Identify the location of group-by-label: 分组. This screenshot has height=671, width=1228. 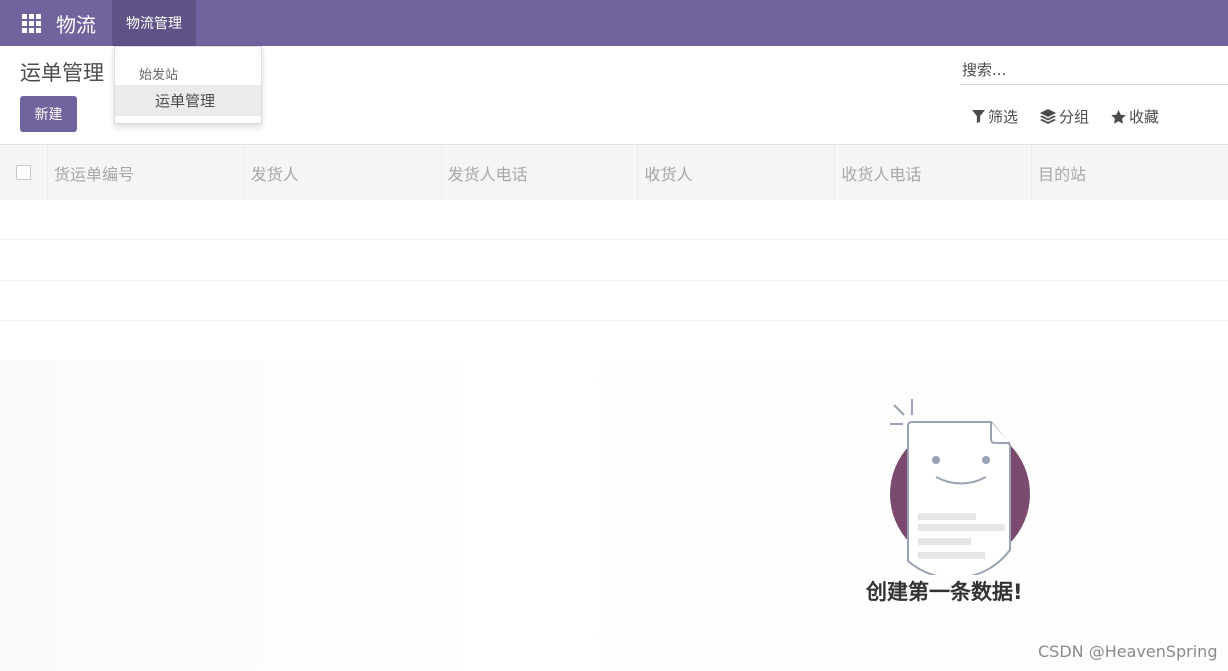
(1074, 117).